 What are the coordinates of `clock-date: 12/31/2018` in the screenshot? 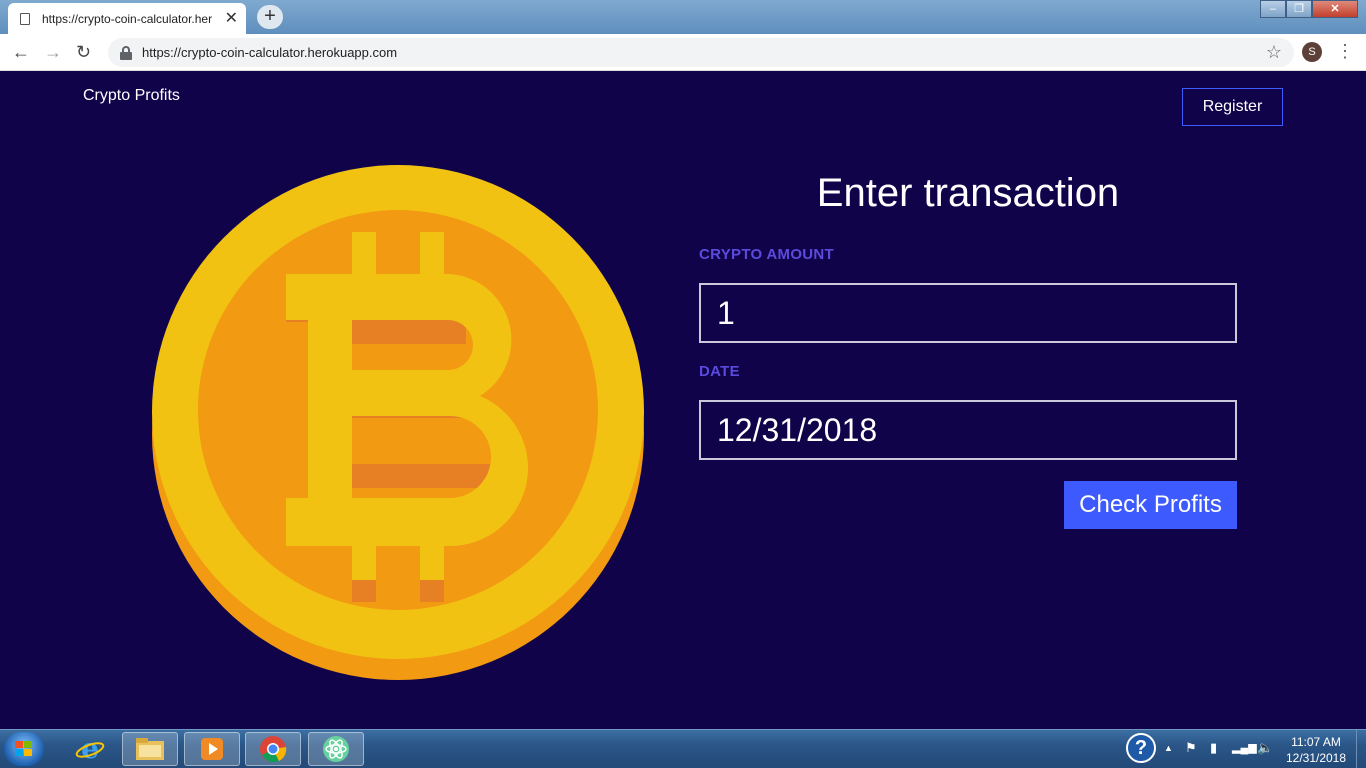 It's located at (1316, 758).